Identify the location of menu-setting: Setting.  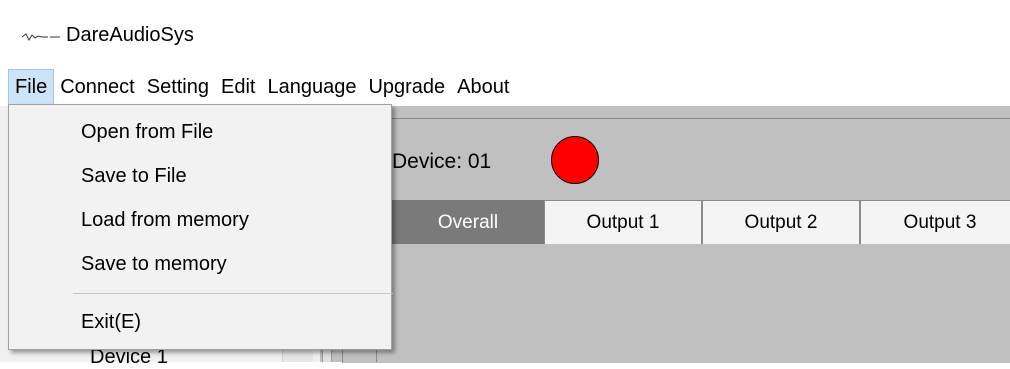
(178, 87).